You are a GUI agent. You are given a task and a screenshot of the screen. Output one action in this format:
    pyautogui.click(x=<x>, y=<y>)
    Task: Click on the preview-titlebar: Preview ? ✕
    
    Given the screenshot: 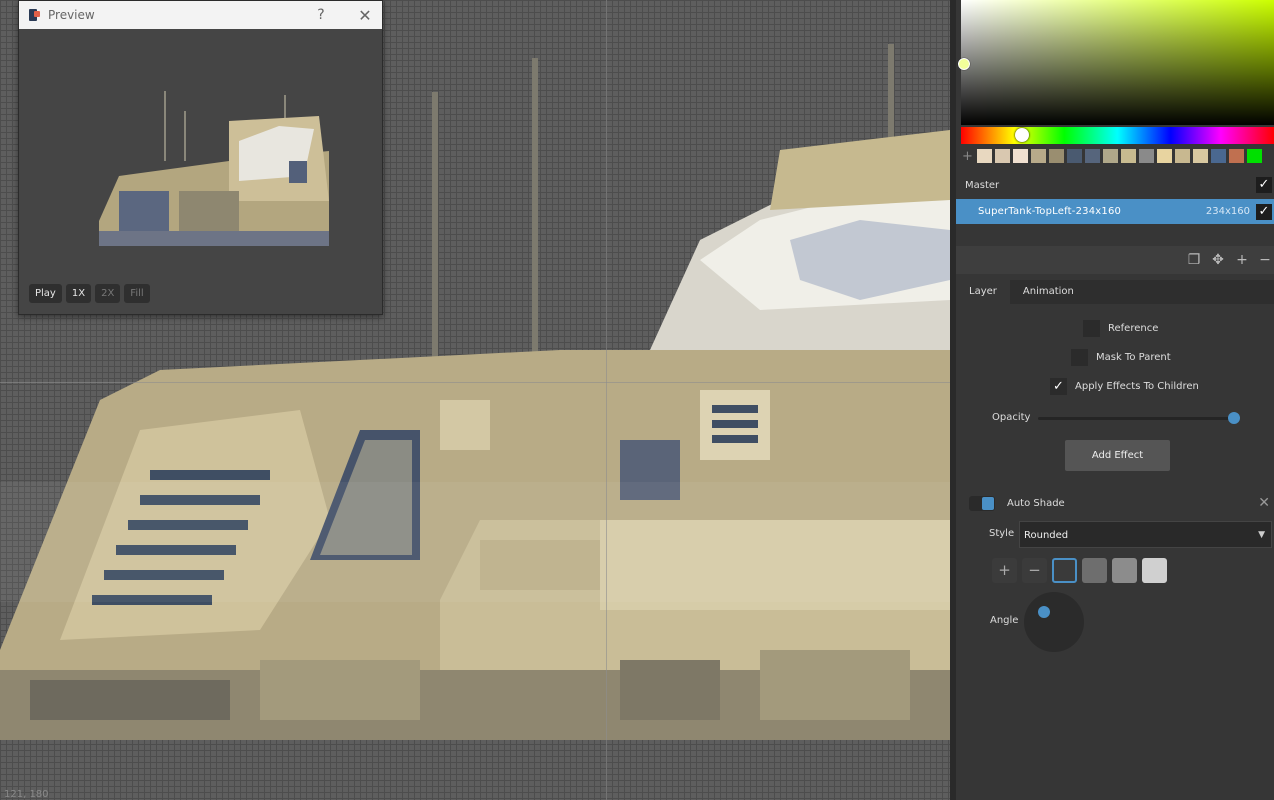 What is the action you would take?
    pyautogui.click(x=200, y=15)
    